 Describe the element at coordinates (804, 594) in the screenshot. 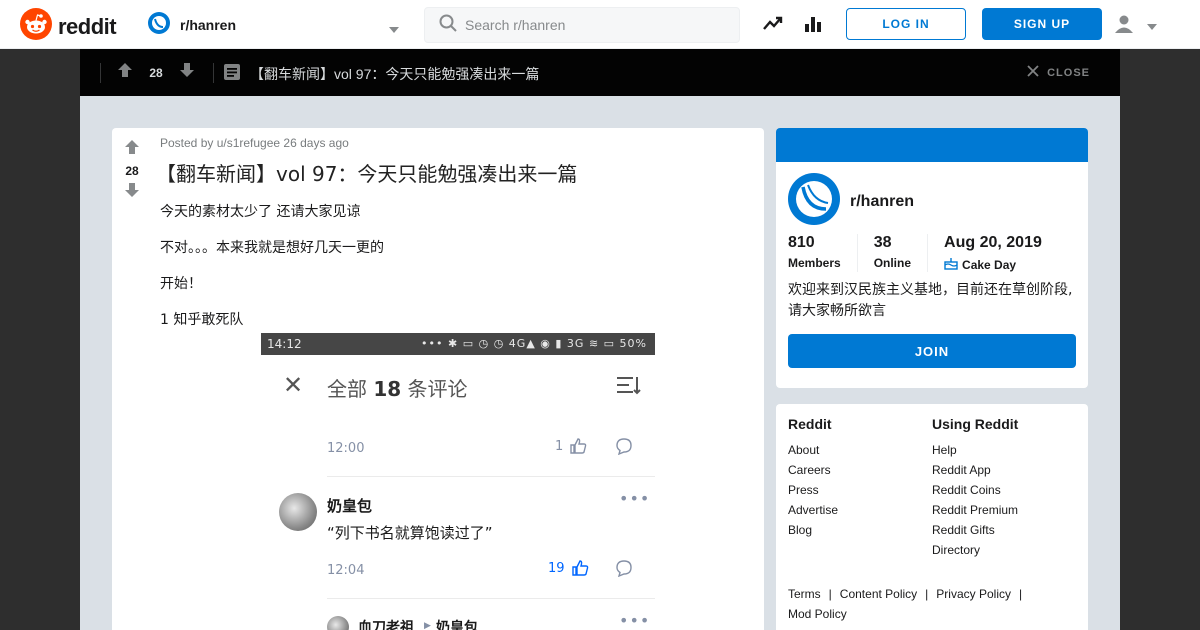

I see `footer-link-terms: Terms` at that location.